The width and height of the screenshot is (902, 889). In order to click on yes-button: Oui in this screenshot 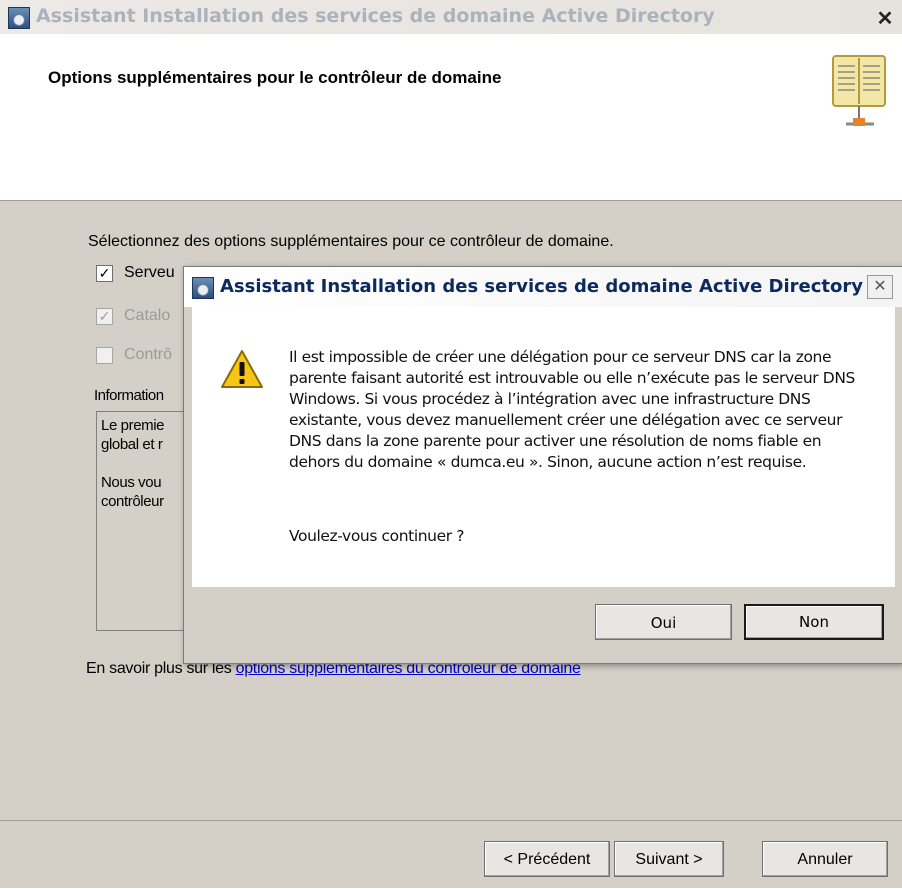, I will do `click(663, 622)`.